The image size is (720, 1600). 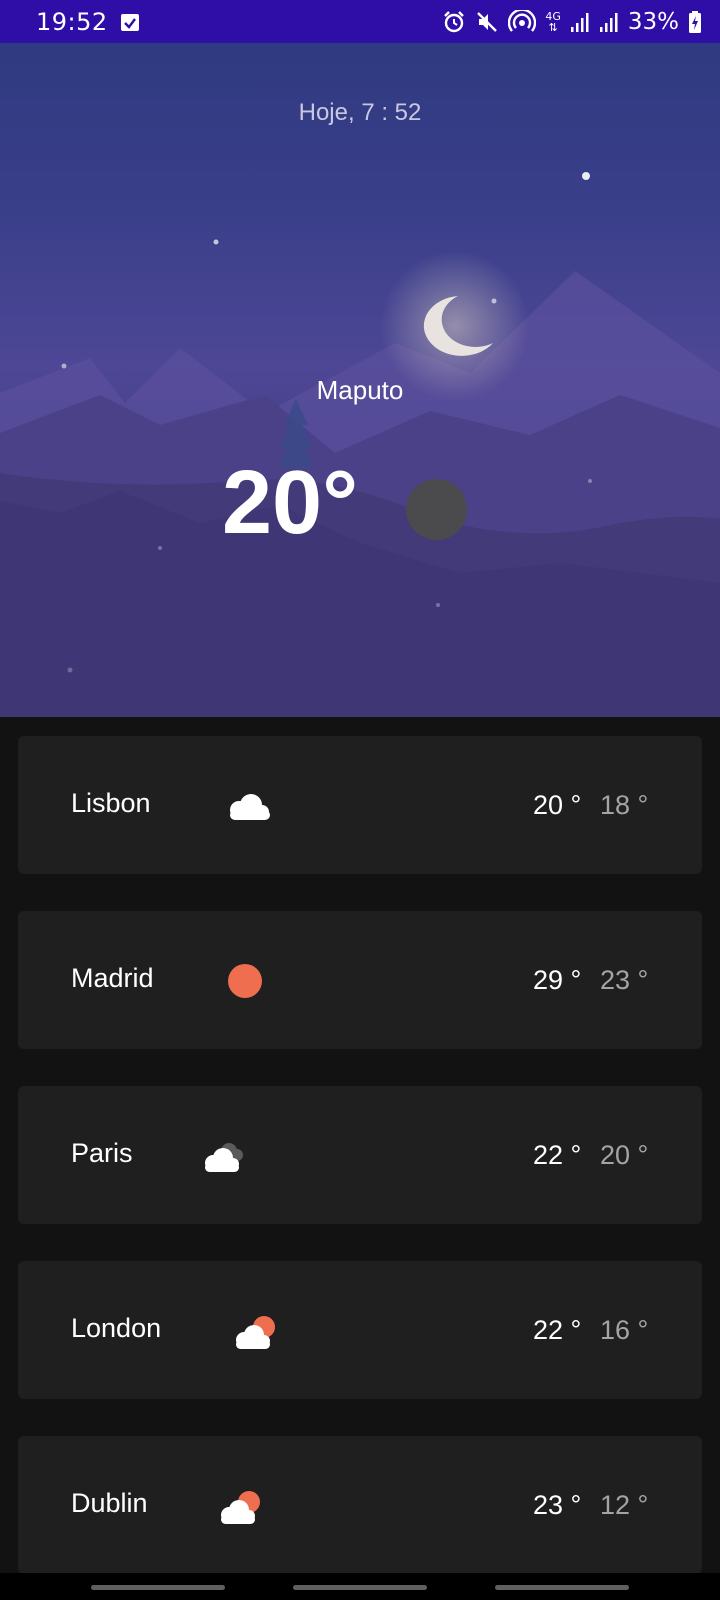 I want to click on battery-level: 33%, so click(x=653, y=21).